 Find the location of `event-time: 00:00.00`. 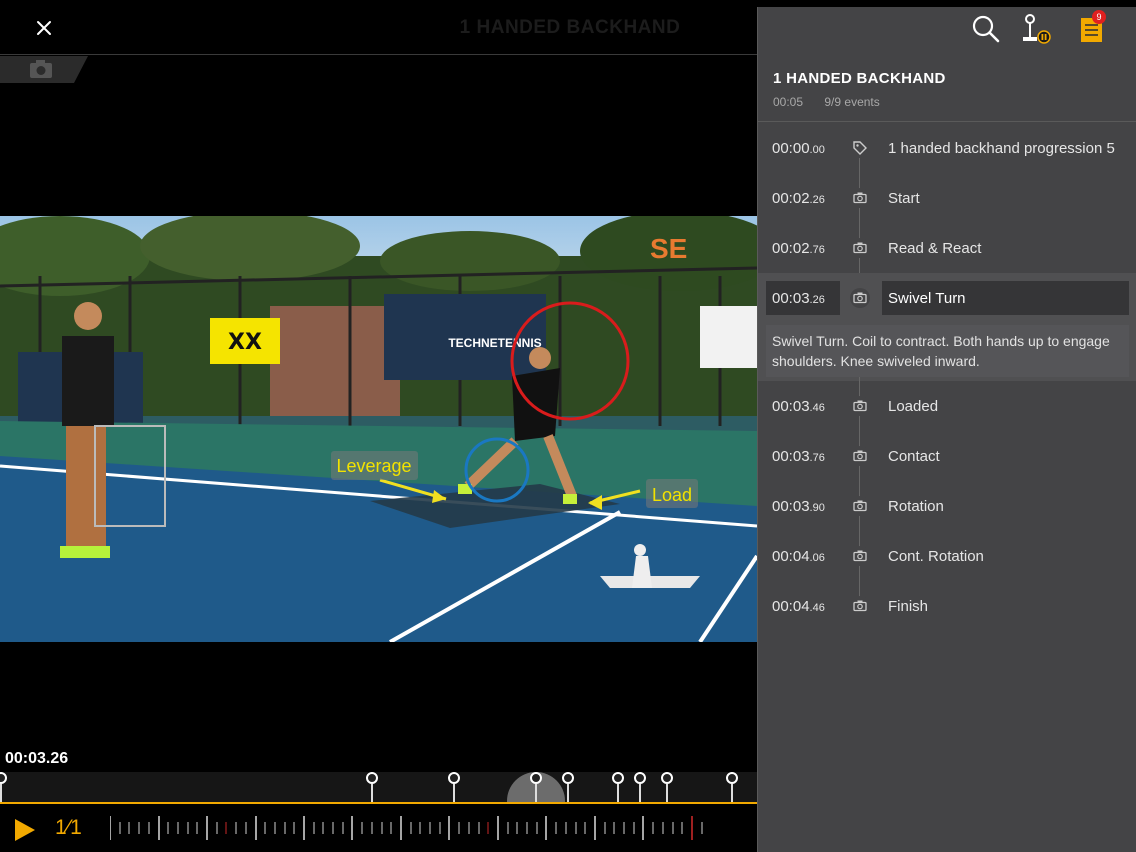

event-time: 00:00.00 is located at coordinates (798, 148).